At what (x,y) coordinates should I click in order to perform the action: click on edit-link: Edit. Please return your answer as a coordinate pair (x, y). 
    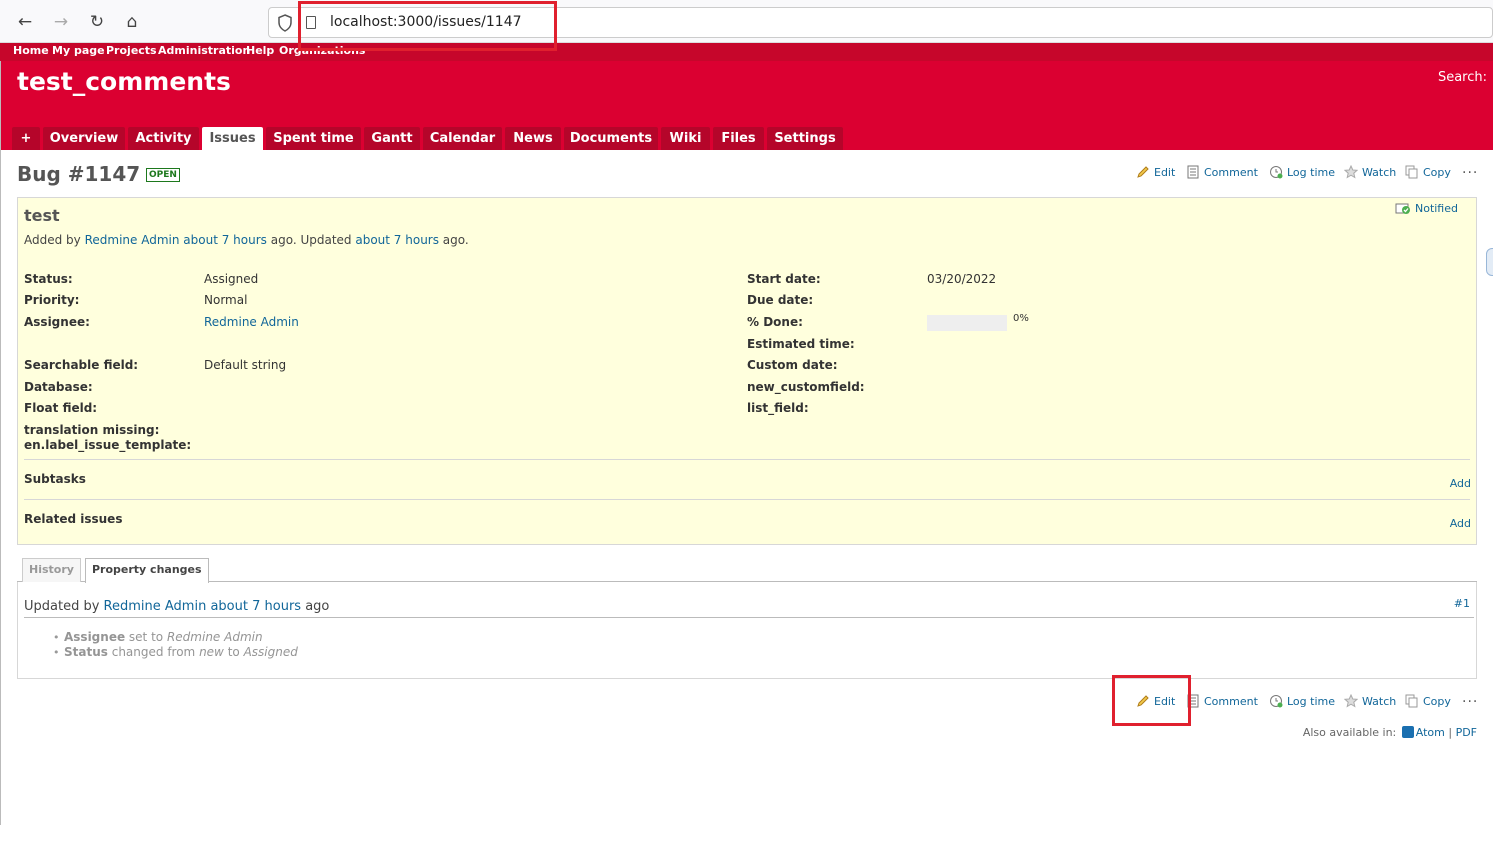
    Looking at the image, I should click on (1155, 172).